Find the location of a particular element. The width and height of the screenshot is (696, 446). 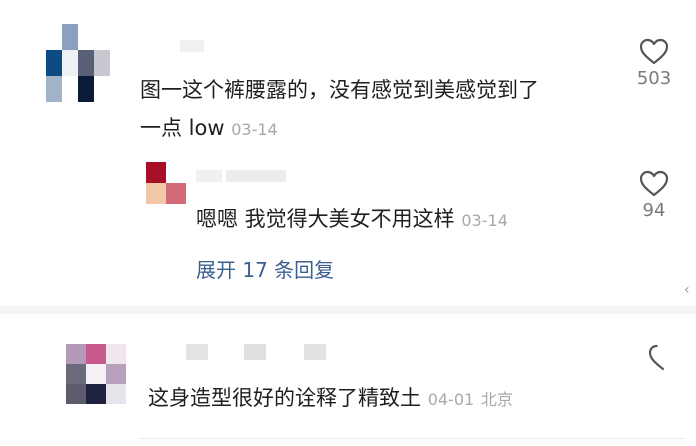

expand-replies-label: 展开 17 条回复 is located at coordinates (265, 270).